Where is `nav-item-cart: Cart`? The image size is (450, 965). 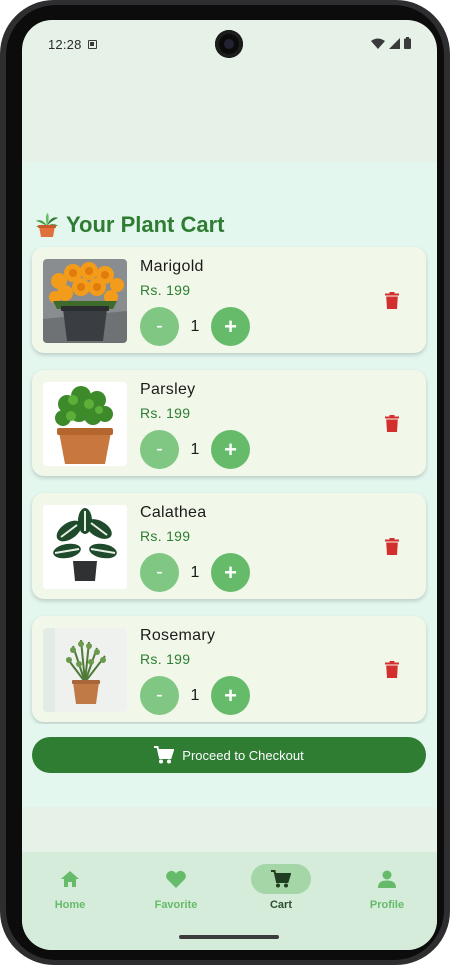
nav-item-cart: Cart is located at coordinates (281, 894).